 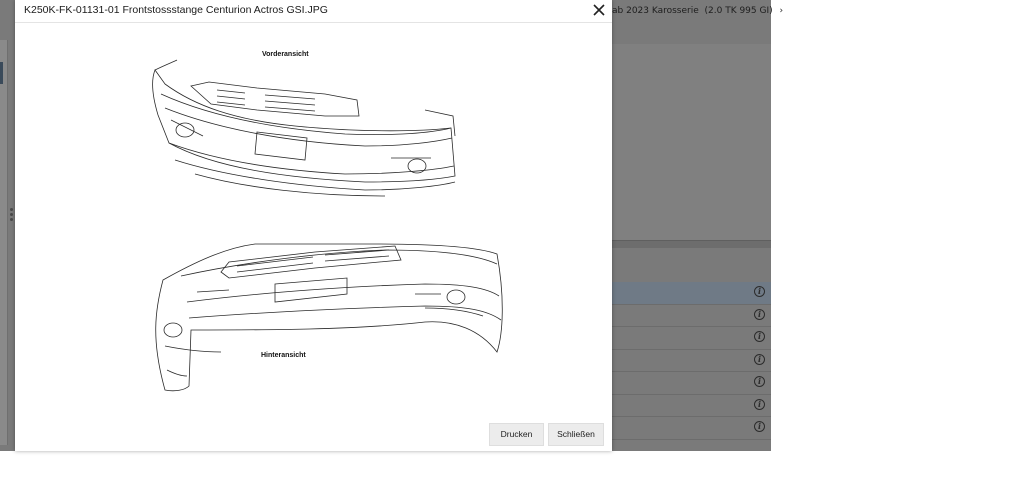 I want to click on front-view-label: Vorderansicht, so click(x=285, y=54).